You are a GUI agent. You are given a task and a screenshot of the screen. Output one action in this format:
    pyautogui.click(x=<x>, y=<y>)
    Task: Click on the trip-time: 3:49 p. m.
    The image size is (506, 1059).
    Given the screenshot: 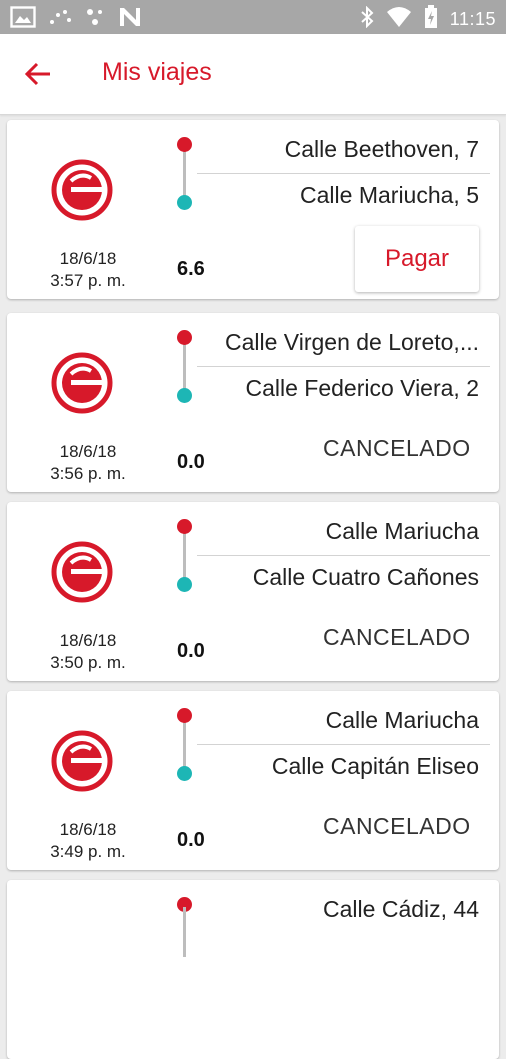 What is the action you would take?
    pyautogui.click(x=88, y=851)
    